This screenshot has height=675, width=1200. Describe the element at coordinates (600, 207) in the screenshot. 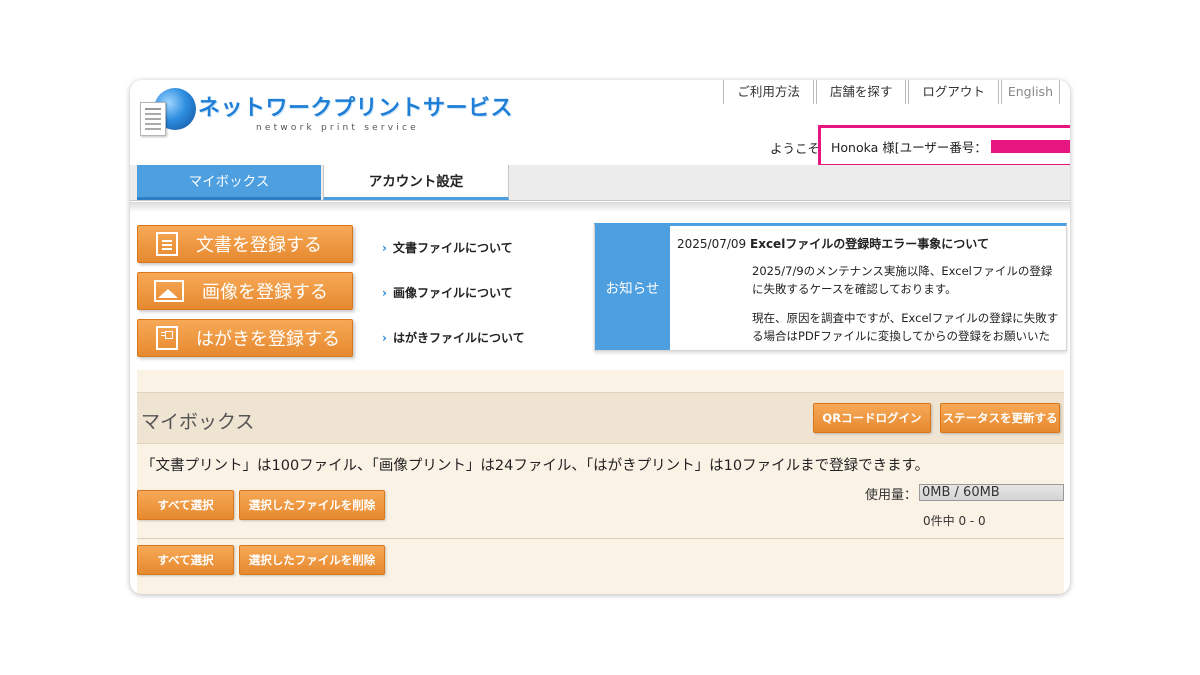

I see `nav-shadow` at that location.